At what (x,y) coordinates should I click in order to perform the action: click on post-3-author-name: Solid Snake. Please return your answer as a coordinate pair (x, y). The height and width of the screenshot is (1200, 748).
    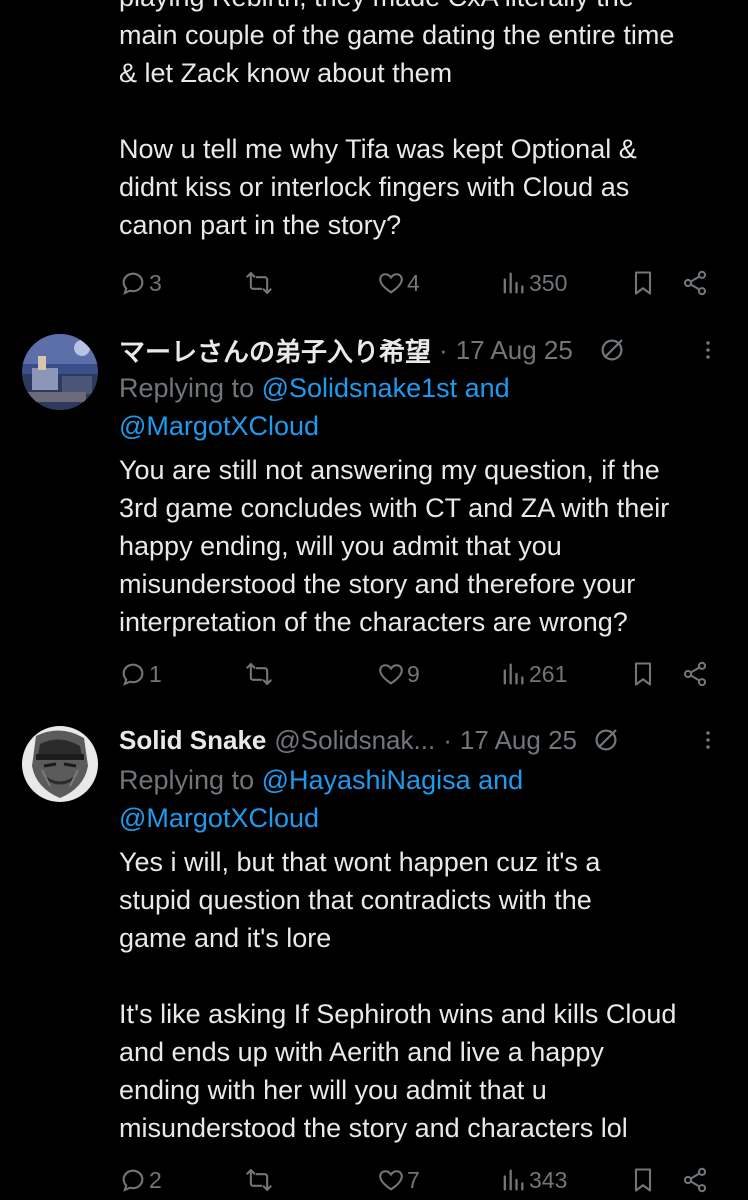
    Looking at the image, I should click on (192, 740).